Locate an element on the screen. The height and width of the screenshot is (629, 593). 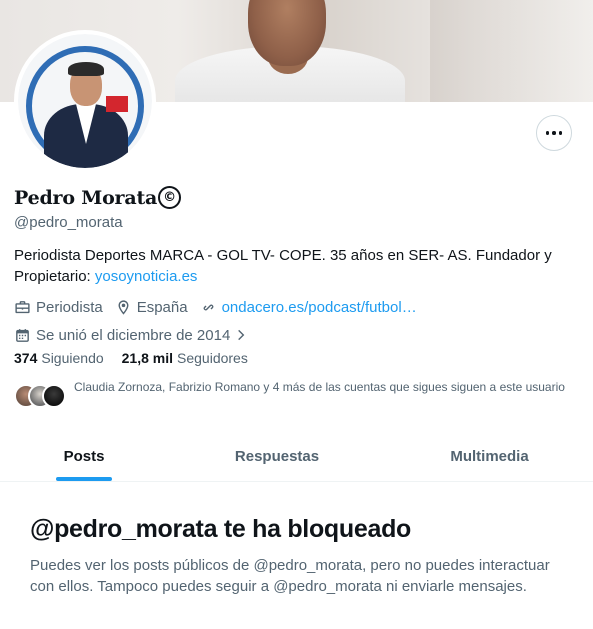
meta-job-text: Periodista is located at coordinates (69, 307).